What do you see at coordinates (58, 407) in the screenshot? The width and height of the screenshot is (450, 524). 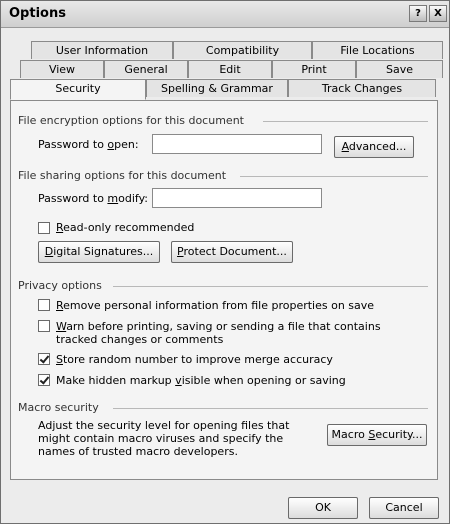 I see `macro-header: Macro security` at bounding box center [58, 407].